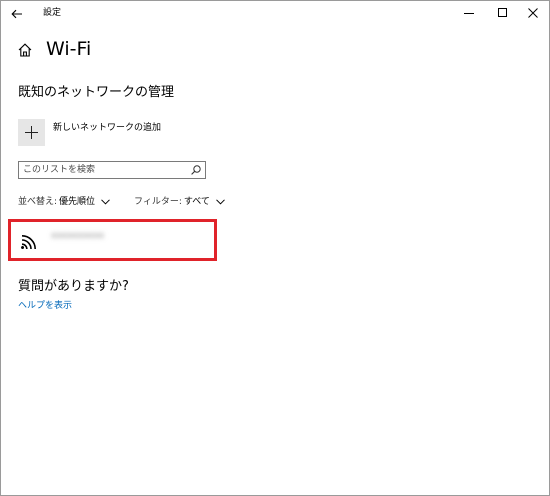 This screenshot has width=550, height=496. What do you see at coordinates (78, 236) in the screenshot?
I see `network-name: xxxxxxxxxx` at bounding box center [78, 236].